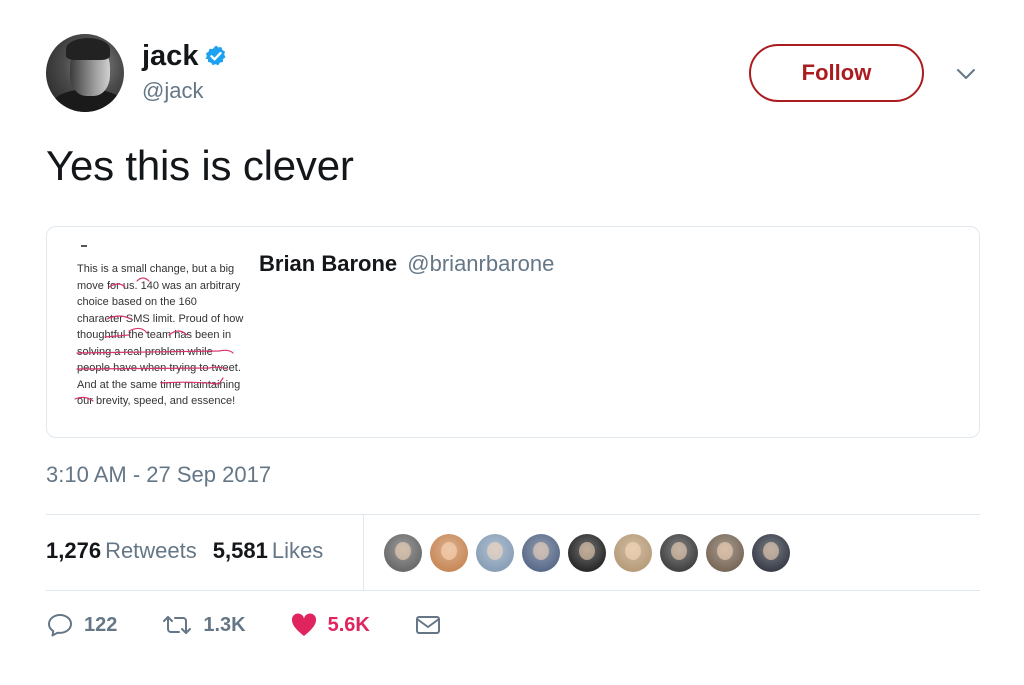 Image resolution: width=1024 pixels, height=685 pixels. What do you see at coordinates (348, 624) in the screenshot?
I see `like-count: 5.6K` at bounding box center [348, 624].